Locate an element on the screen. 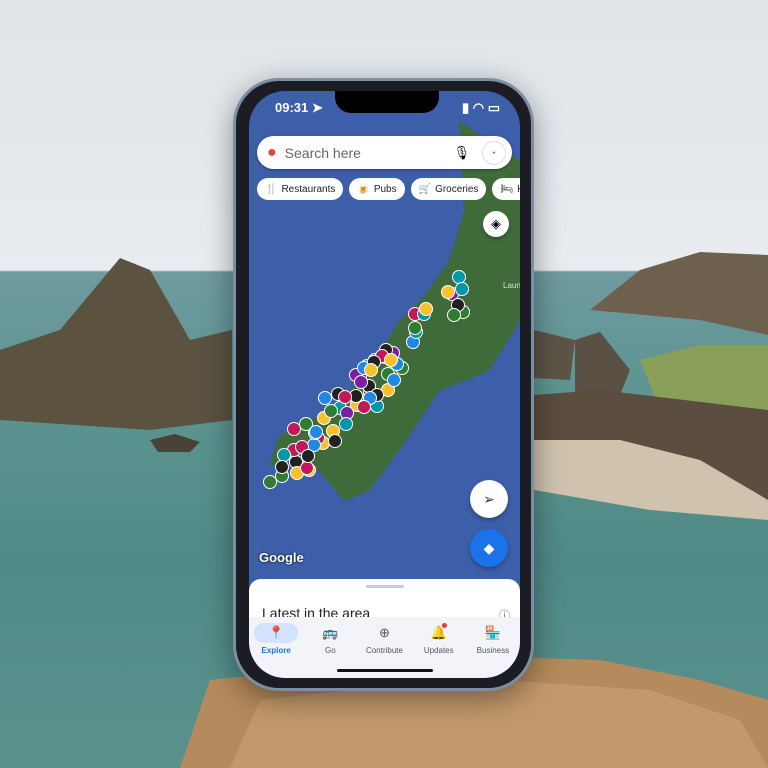 The height and width of the screenshot is (768, 768). profile-avatar: ● is located at coordinates (494, 152).